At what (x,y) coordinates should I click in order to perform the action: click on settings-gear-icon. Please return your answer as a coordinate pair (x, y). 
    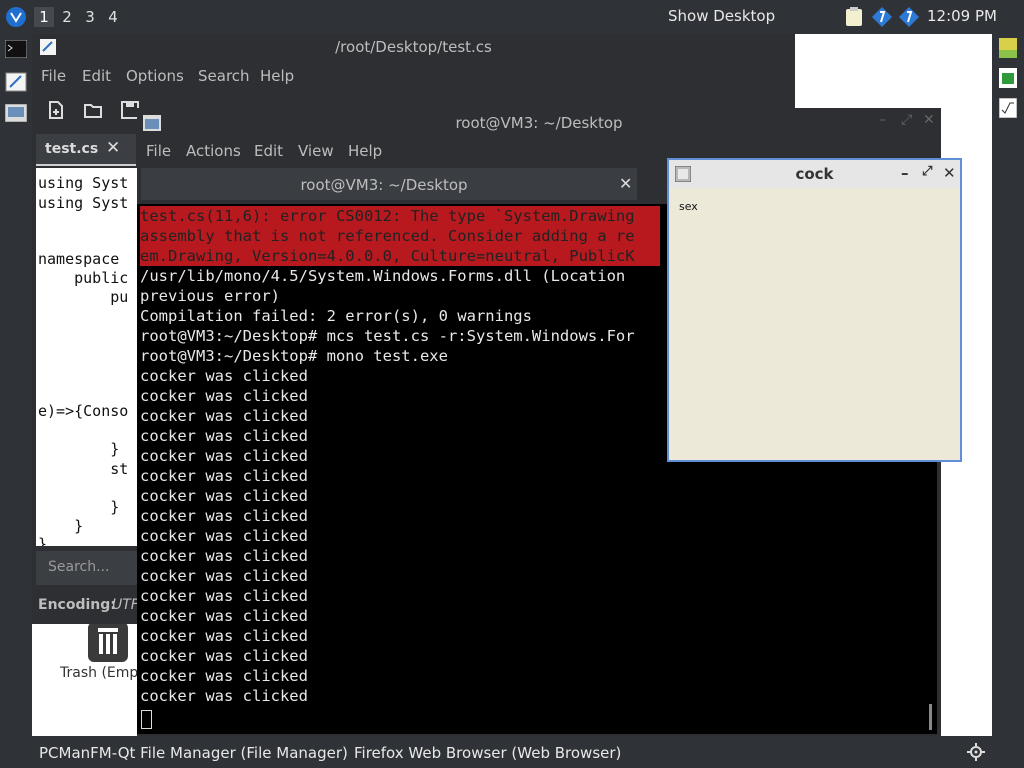
    Looking at the image, I should click on (976, 754).